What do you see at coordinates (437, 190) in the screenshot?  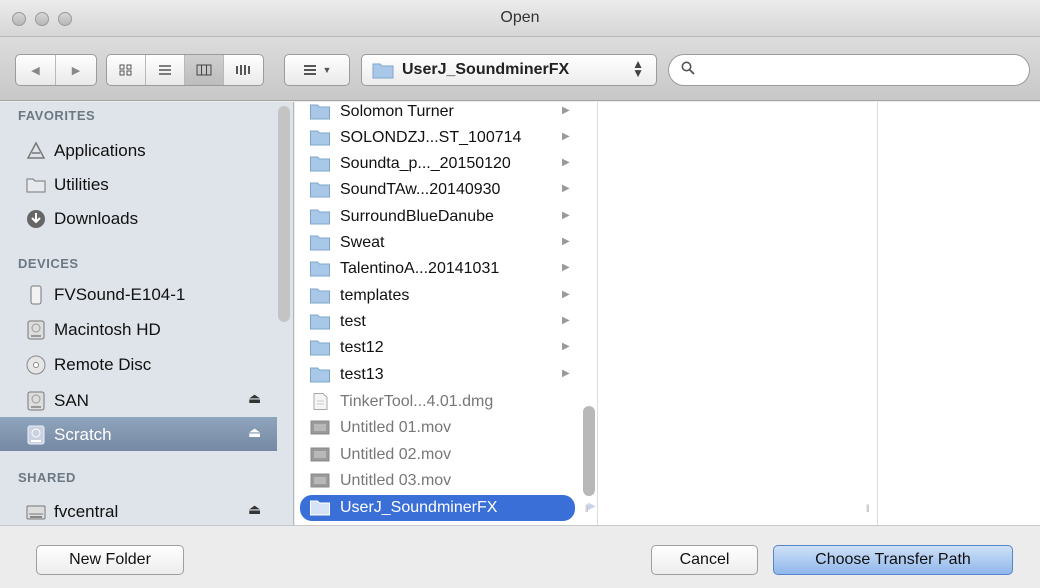 I see `list-item: SoundTAw...20140930 ▶` at bounding box center [437, 190].